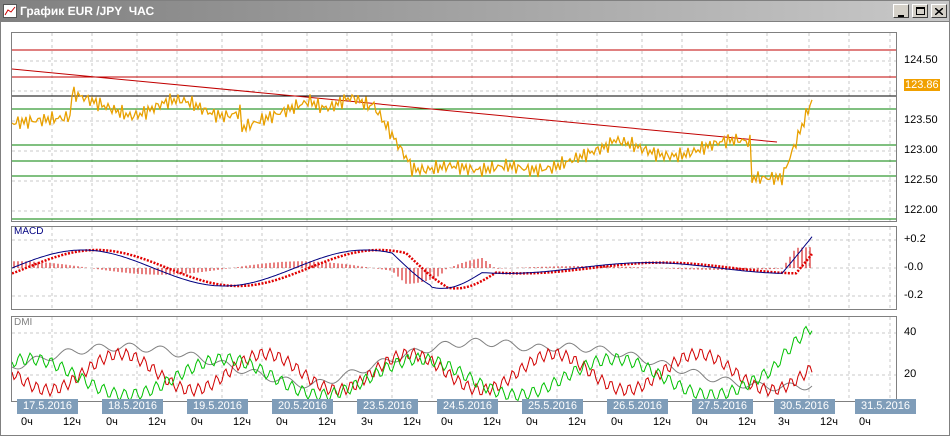  Describe the element at coordinates (29, 232) in the screenshot. I see `macd-title: MACD` at that location.